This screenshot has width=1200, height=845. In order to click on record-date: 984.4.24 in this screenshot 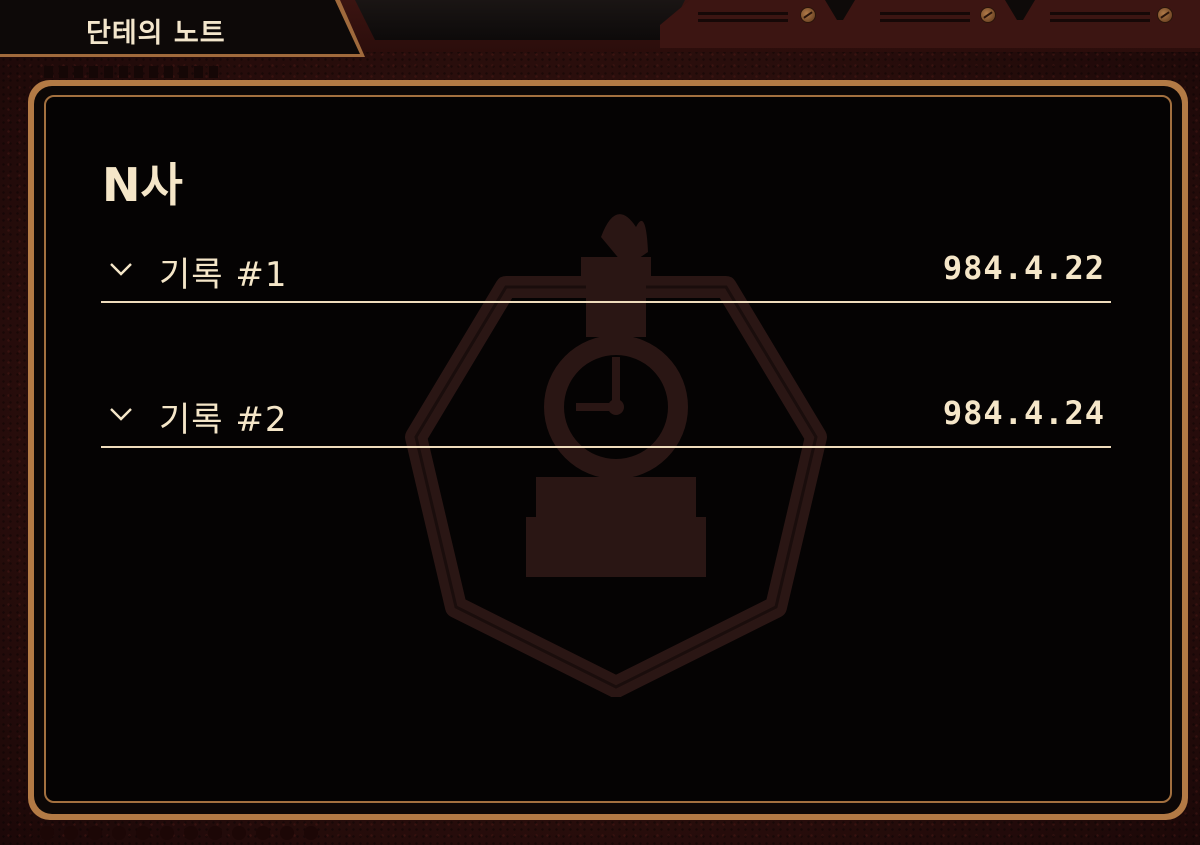, I will do `click(1023, 413)`.